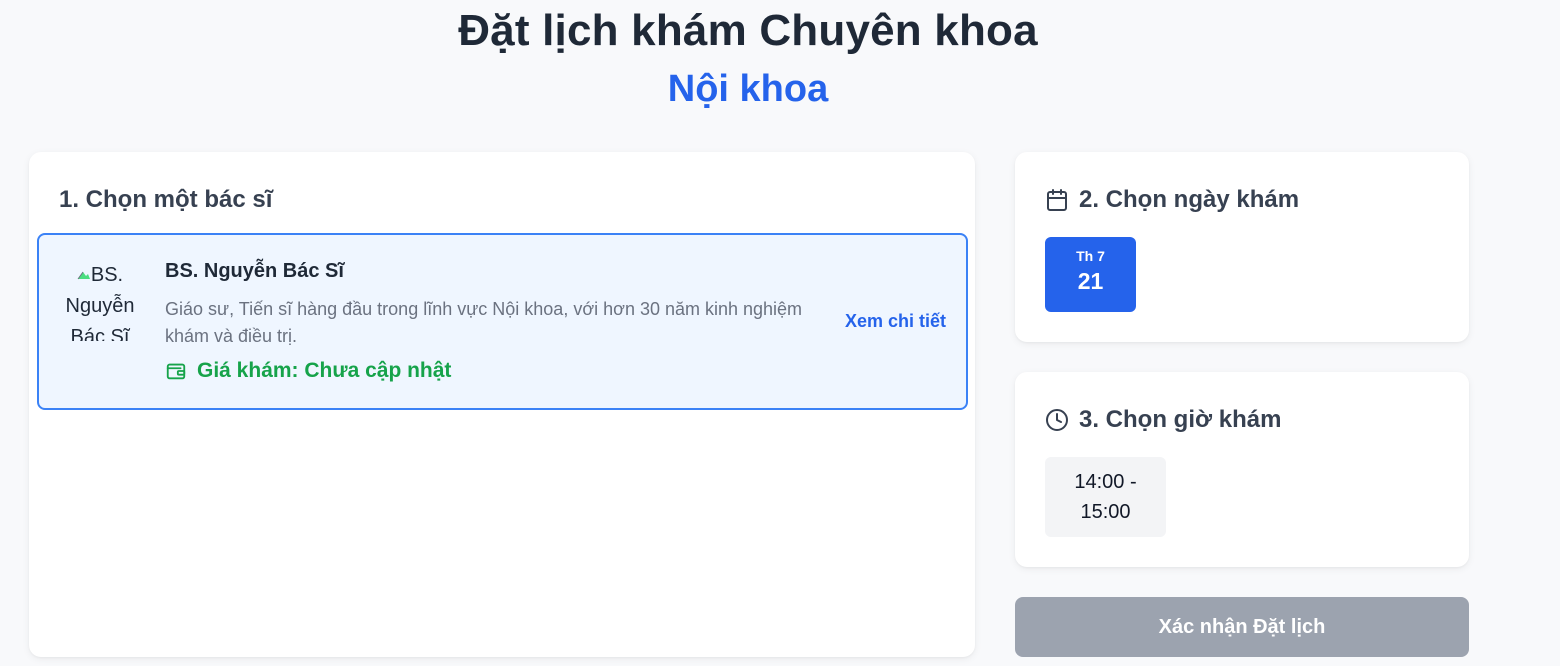 The height and width of the screenshot is (666, 1560). I want to click on view-detail-link: Xem chi tiết, so click(895, 321).